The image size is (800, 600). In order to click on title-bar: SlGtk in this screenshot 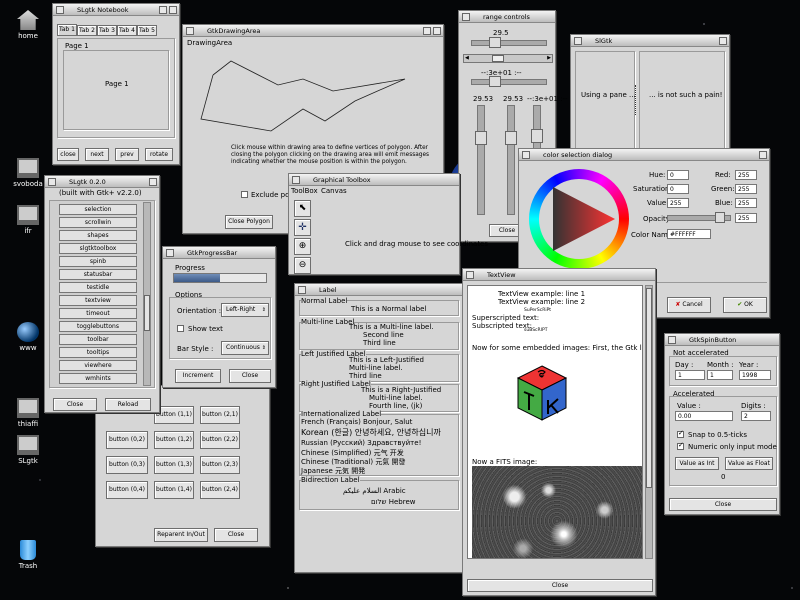, I will do `click(650, 41)`.